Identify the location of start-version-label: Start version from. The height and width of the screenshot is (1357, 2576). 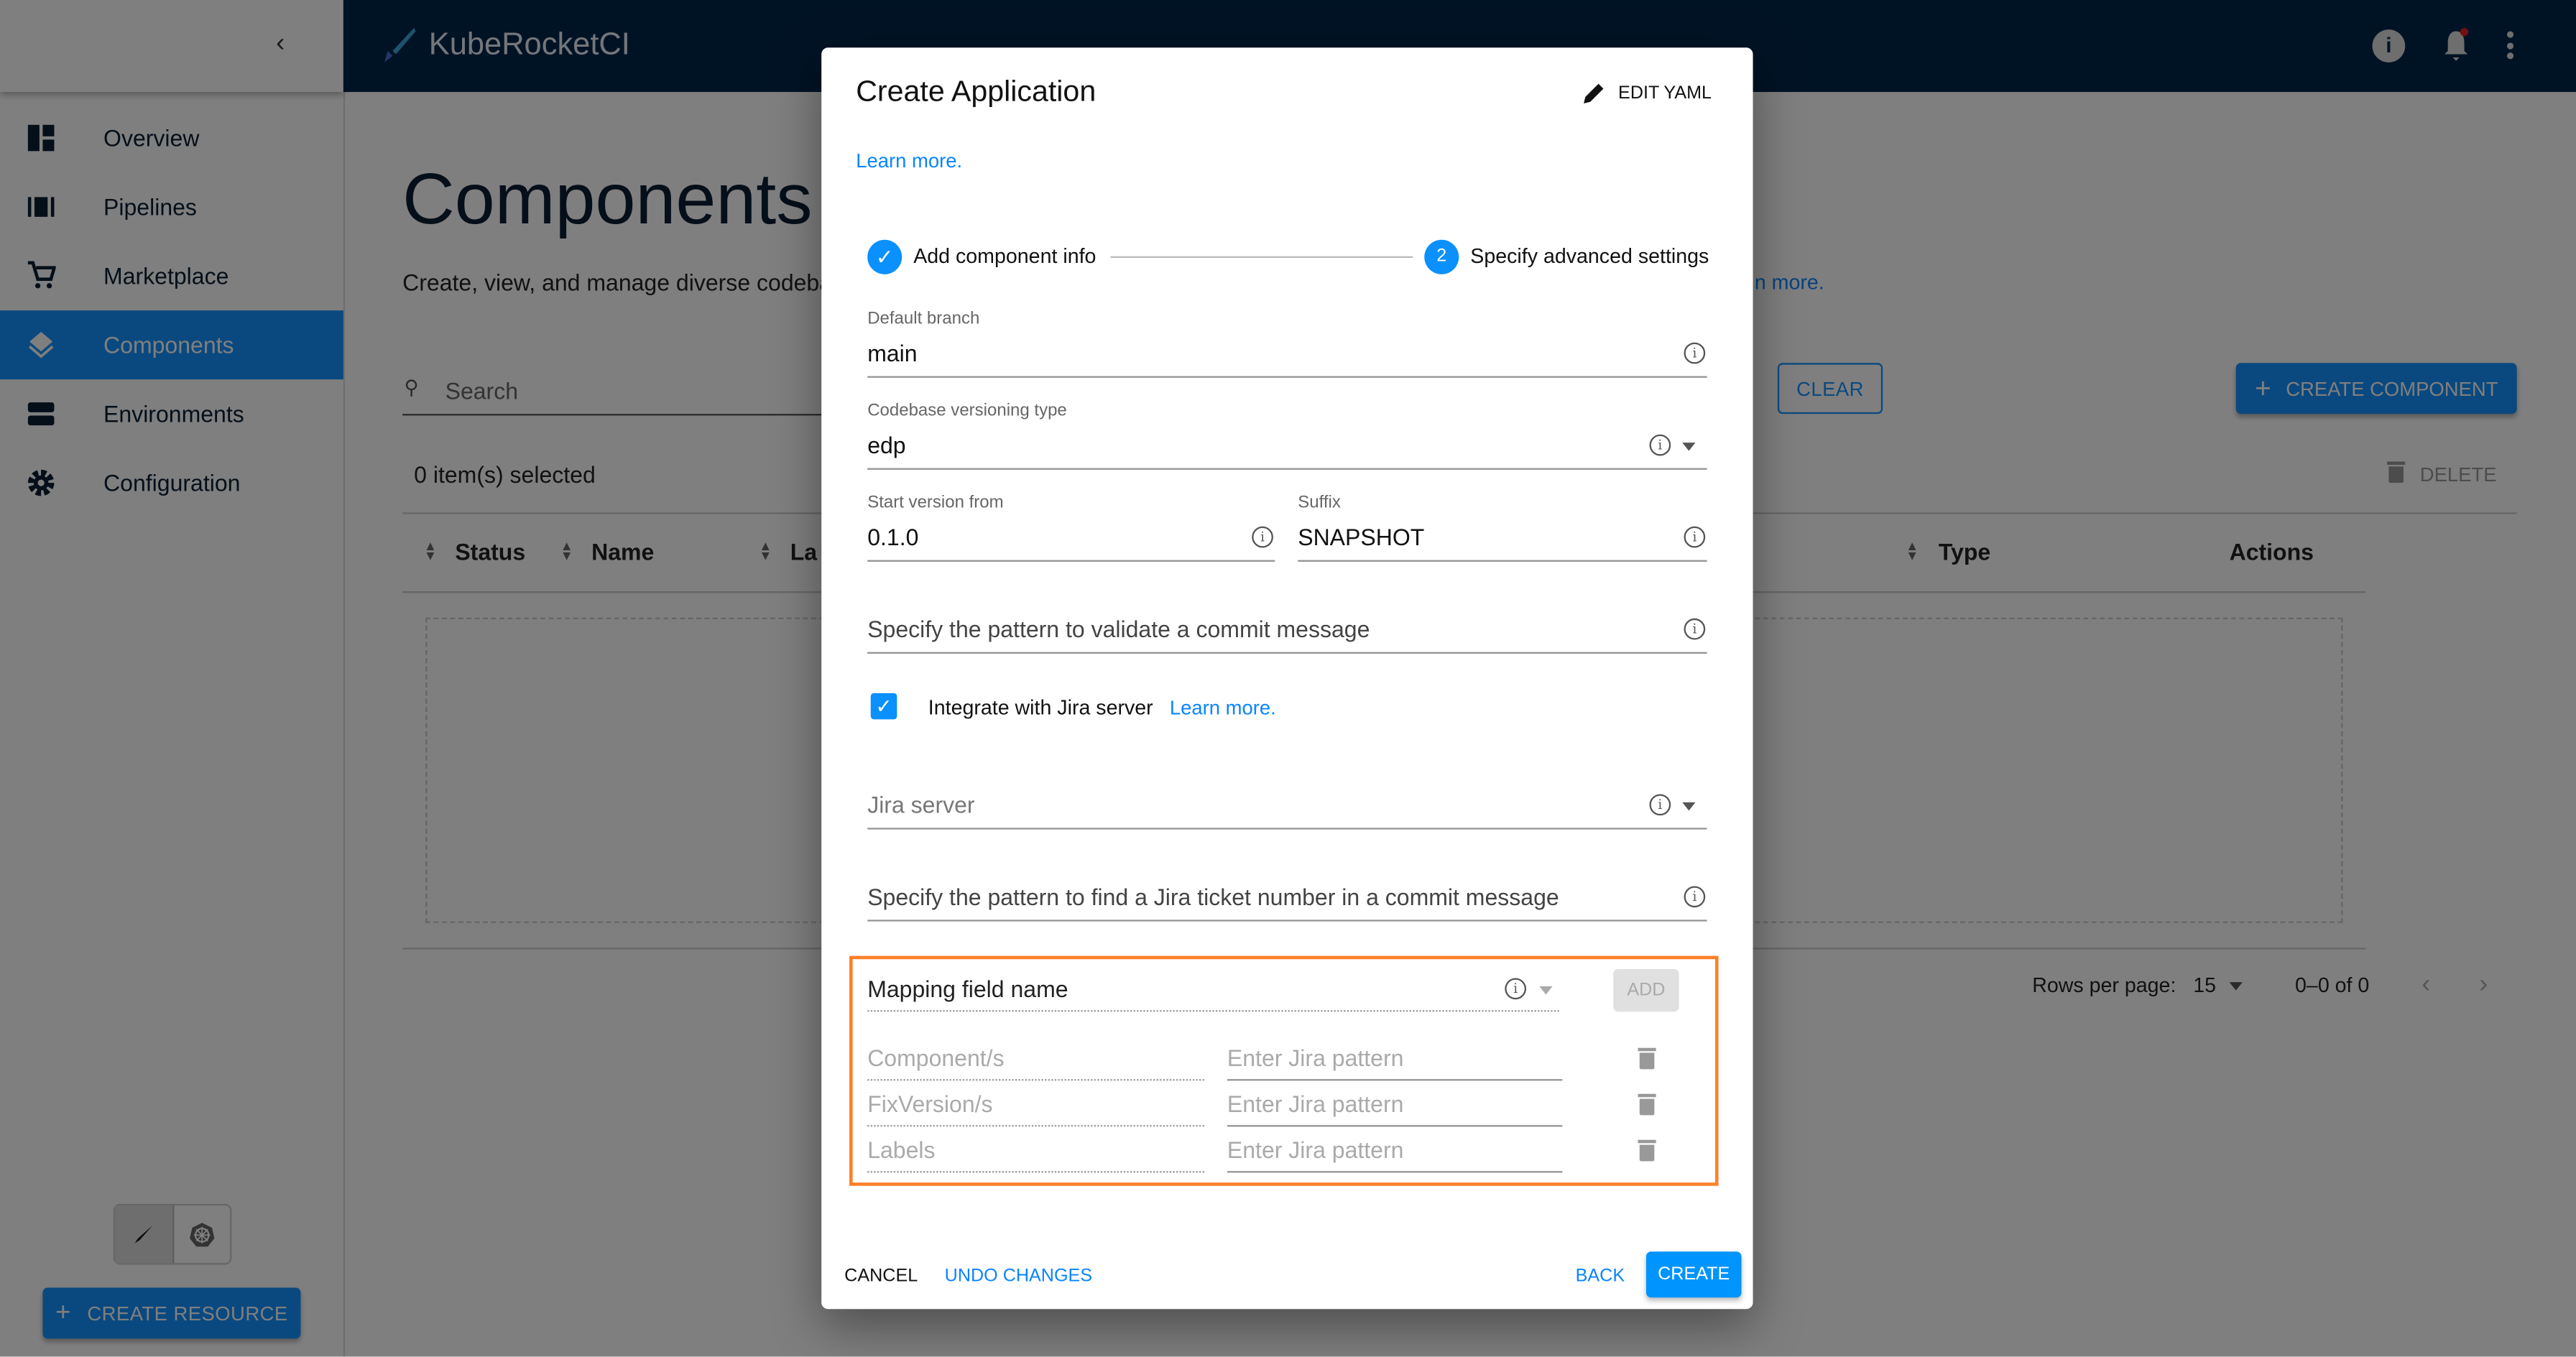
(936, 502).